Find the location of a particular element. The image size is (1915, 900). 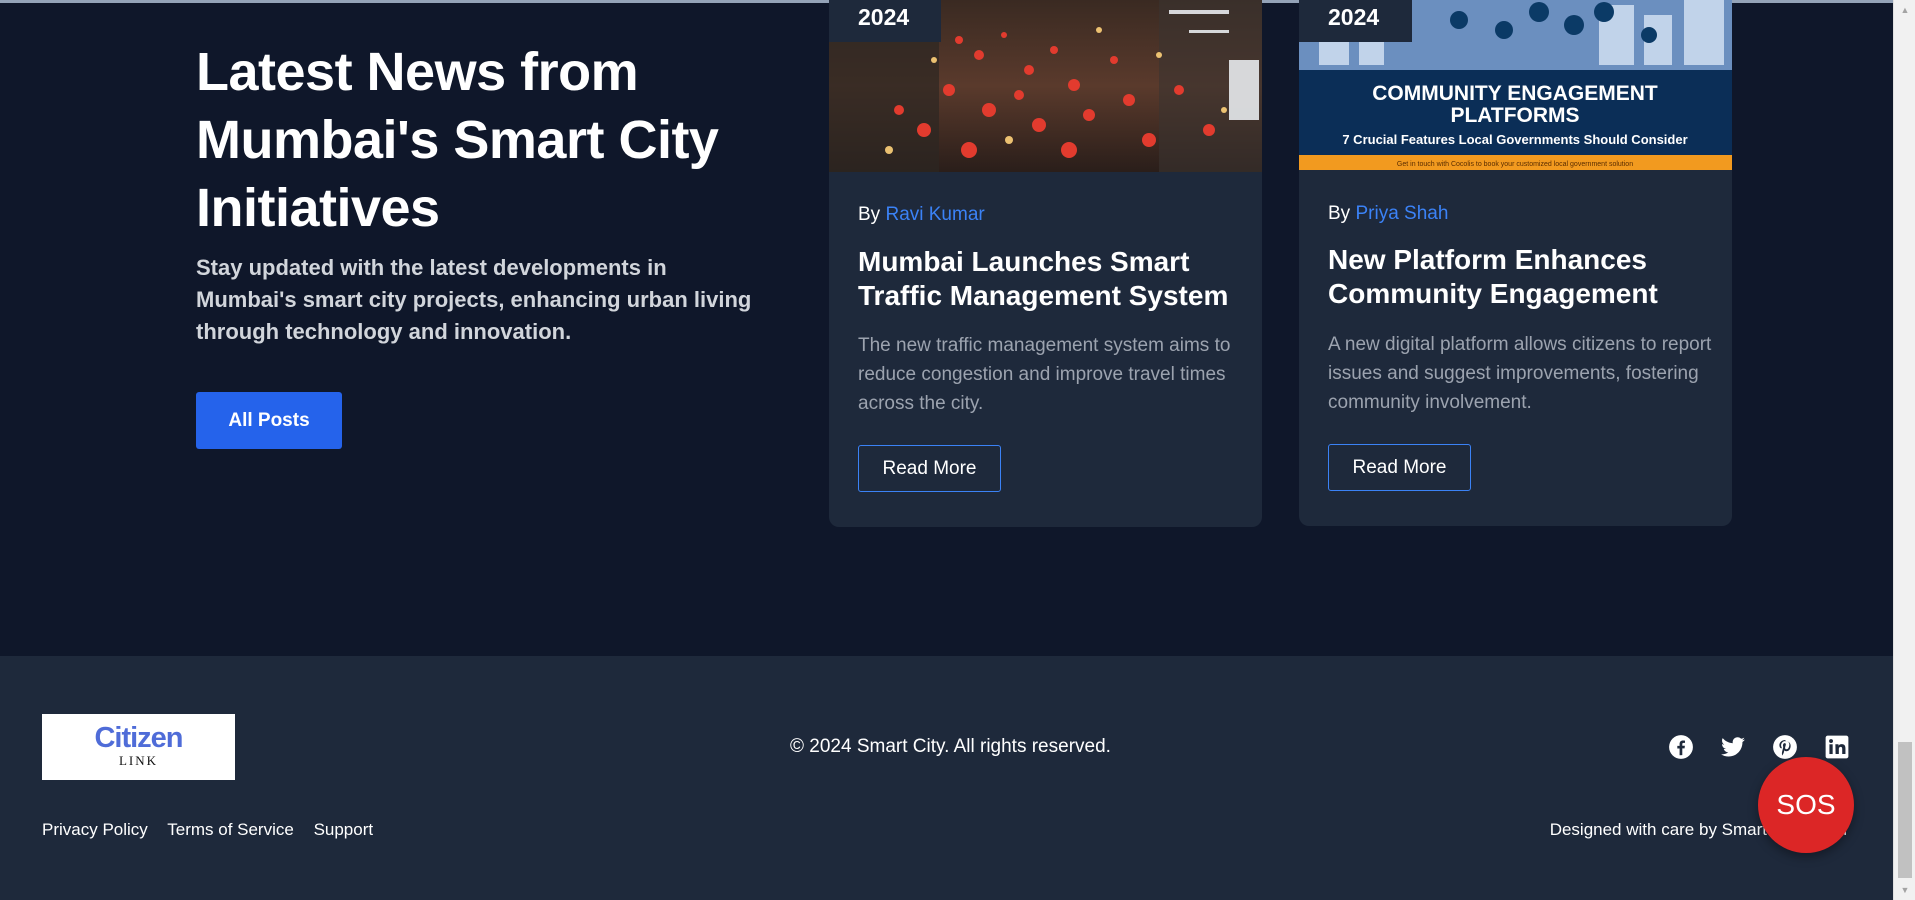

footer-nav: Privacy Policy Terms of Service Support is located at coordinates (215, 830).